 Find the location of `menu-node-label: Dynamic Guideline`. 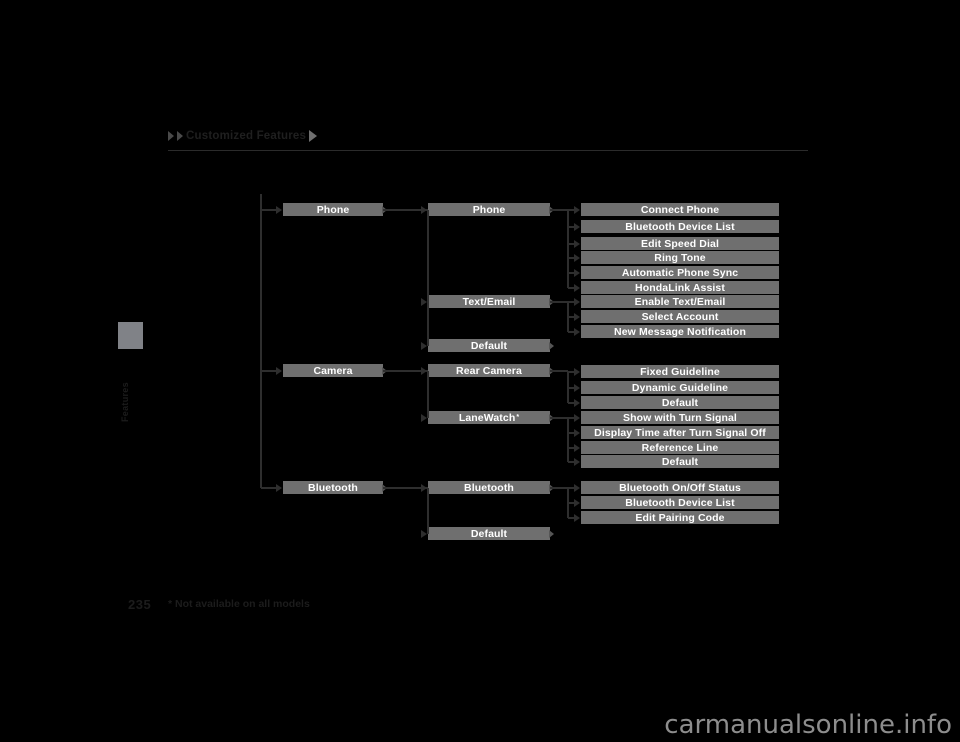

menu-node-label: Dynamic Guideline is located at coordinates (680, 387).